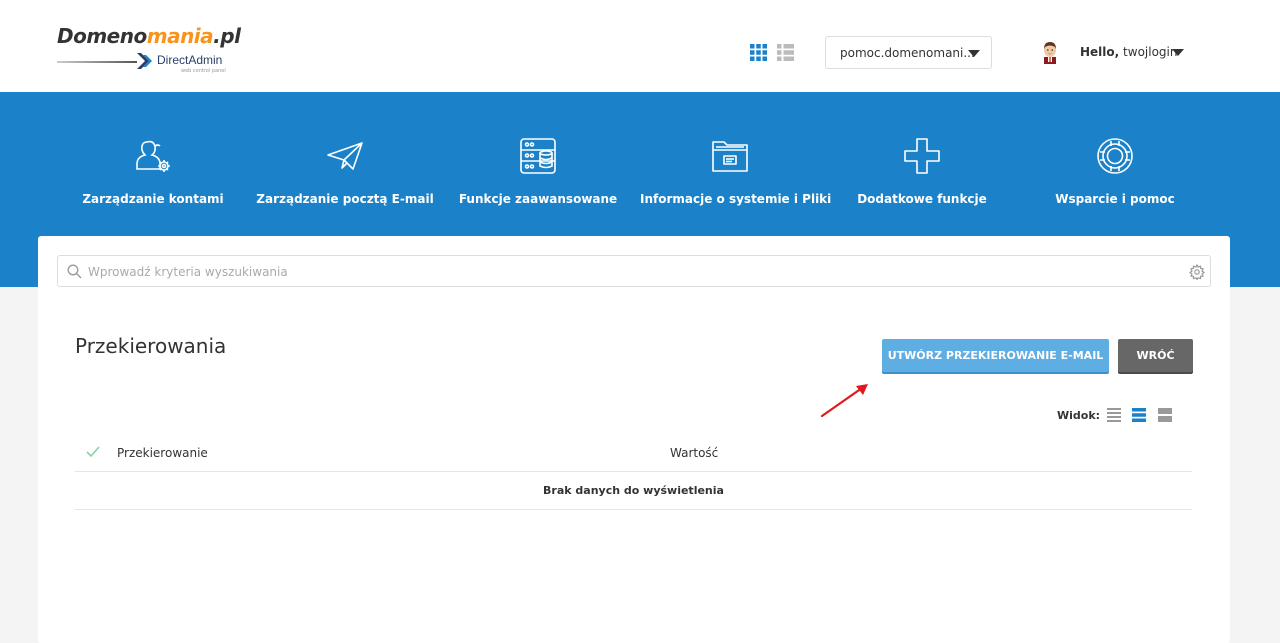  Describe the element at coordinates (153, 156) in the screenshot. I see `users-gear-icon` at that location.